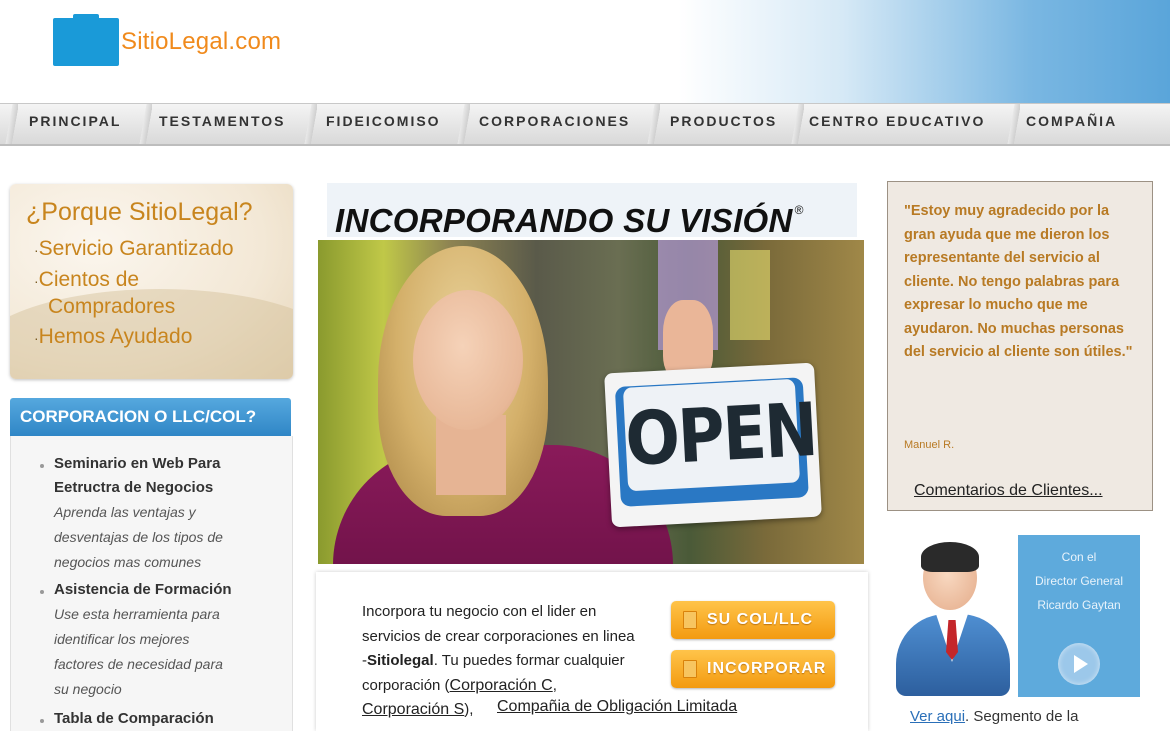 The height and width of the screenshot is (731, 1170). I want to click on woman-face, so click(468, 360).